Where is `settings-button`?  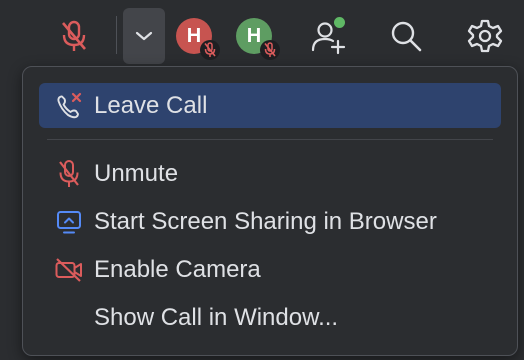
settings-button is located at coordinates (485, 36).